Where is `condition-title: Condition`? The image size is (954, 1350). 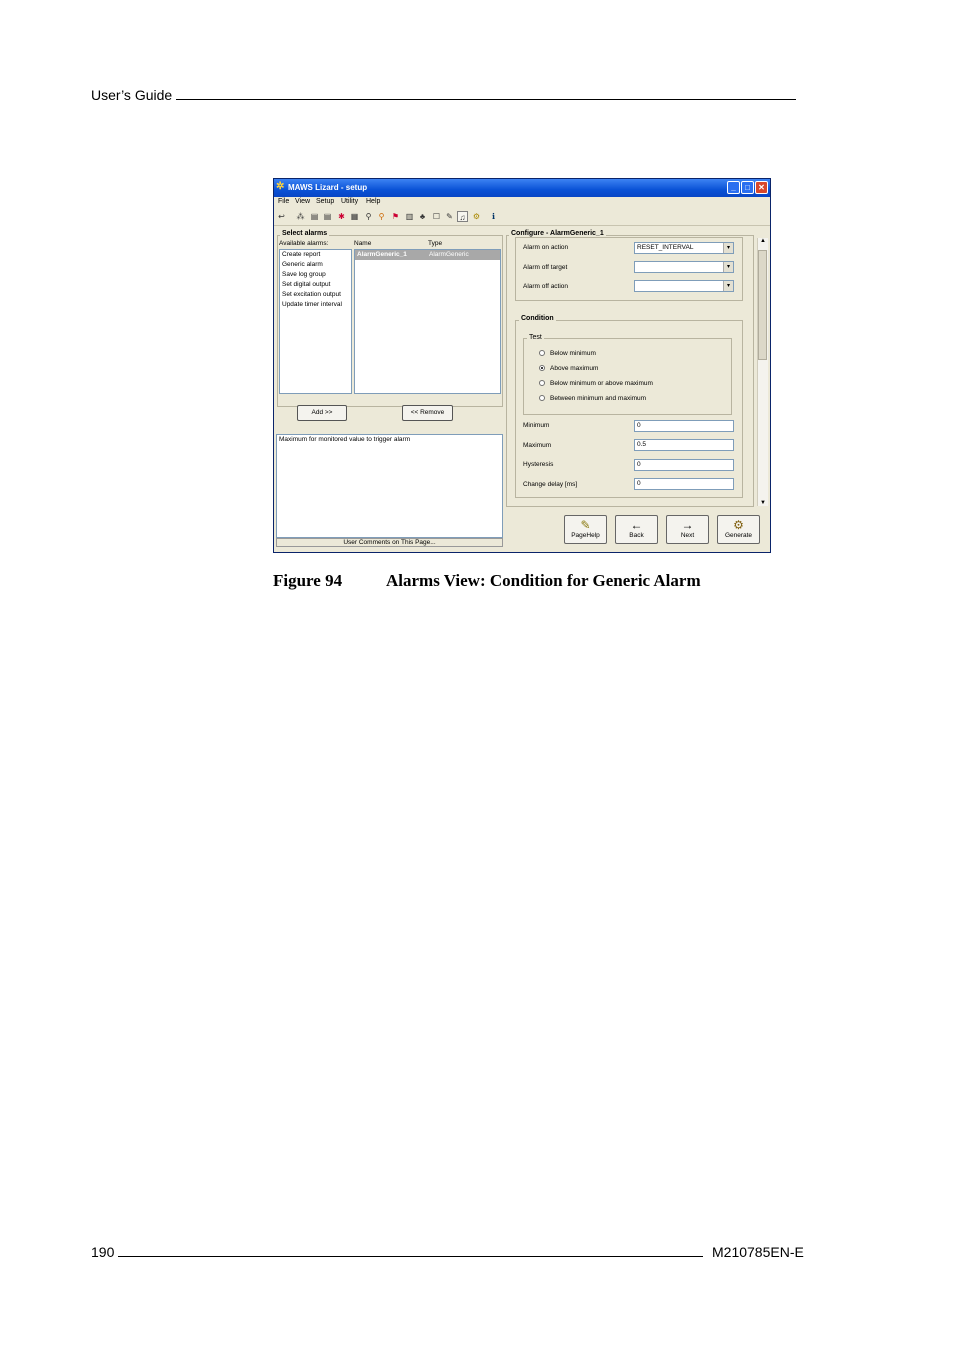 condition-title: Condition is located at coordinates (537, 318).